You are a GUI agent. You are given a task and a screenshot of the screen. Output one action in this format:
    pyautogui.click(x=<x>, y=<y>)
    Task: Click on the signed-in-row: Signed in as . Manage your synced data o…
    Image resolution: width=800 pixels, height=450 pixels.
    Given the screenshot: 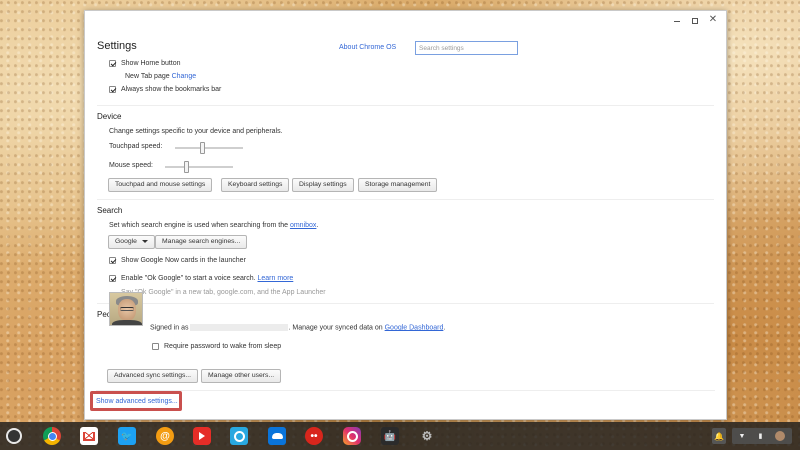 What is the action you would take?
    pyautogui.click(x=297, y=327)
    